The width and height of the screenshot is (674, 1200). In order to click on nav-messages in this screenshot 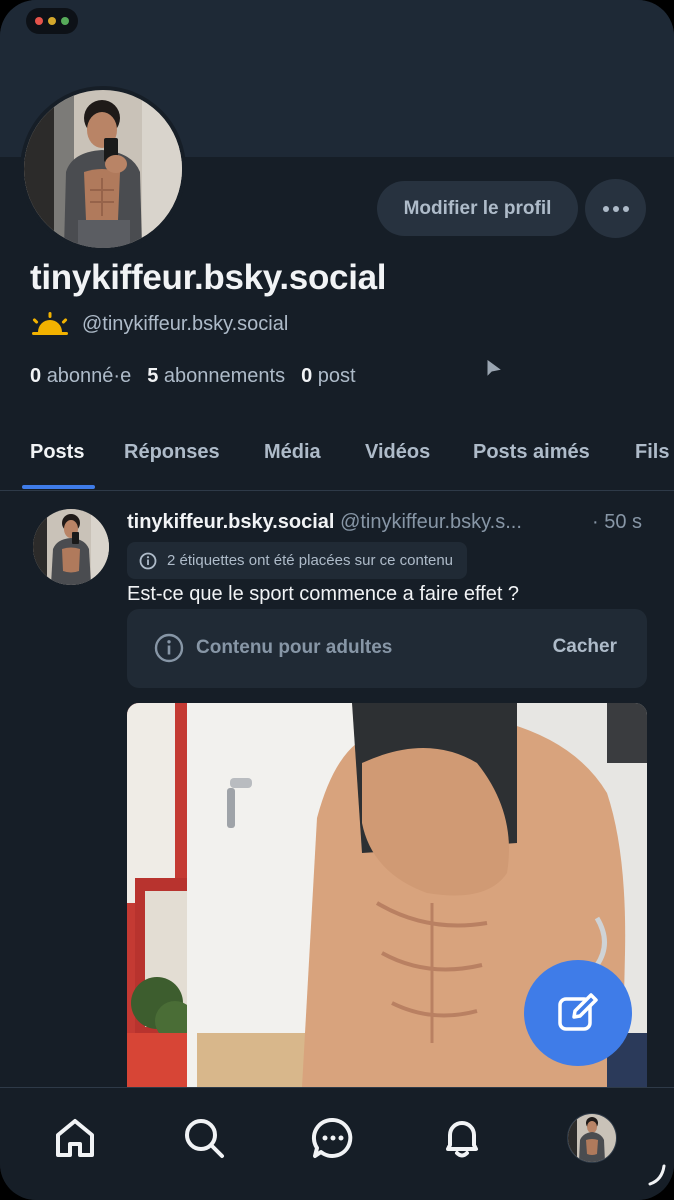, I will do `click(333, 1138)`.